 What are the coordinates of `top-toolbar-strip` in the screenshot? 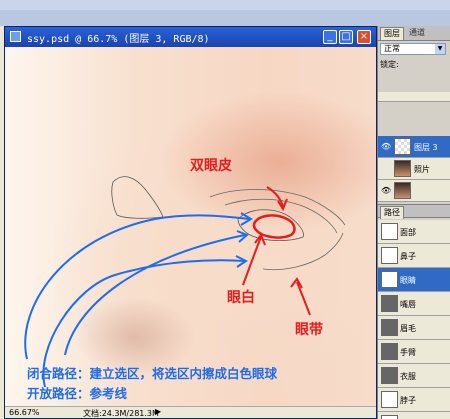 It's located at (225, 13).